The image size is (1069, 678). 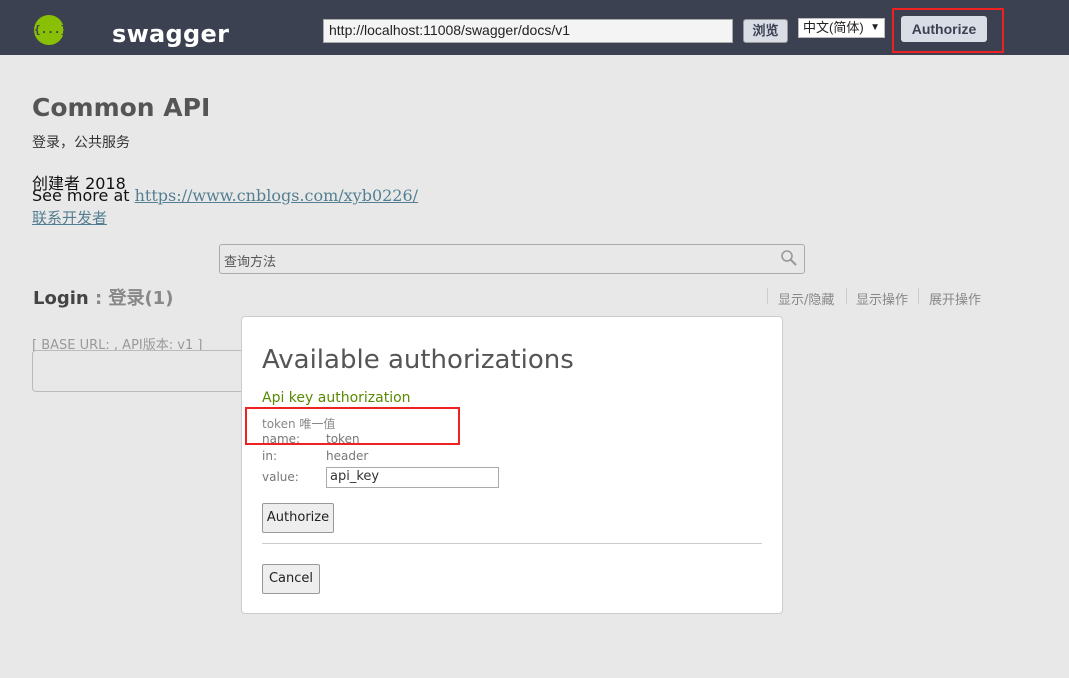 I want to click on highlight-box-authorize, so click(x=948, y=30).